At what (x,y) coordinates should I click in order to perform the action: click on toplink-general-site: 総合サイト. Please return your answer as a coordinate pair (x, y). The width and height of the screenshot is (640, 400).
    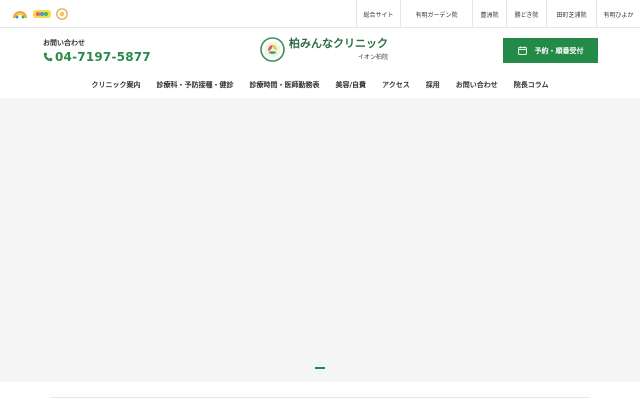
    Looking at the image, I should click on (378, 14).